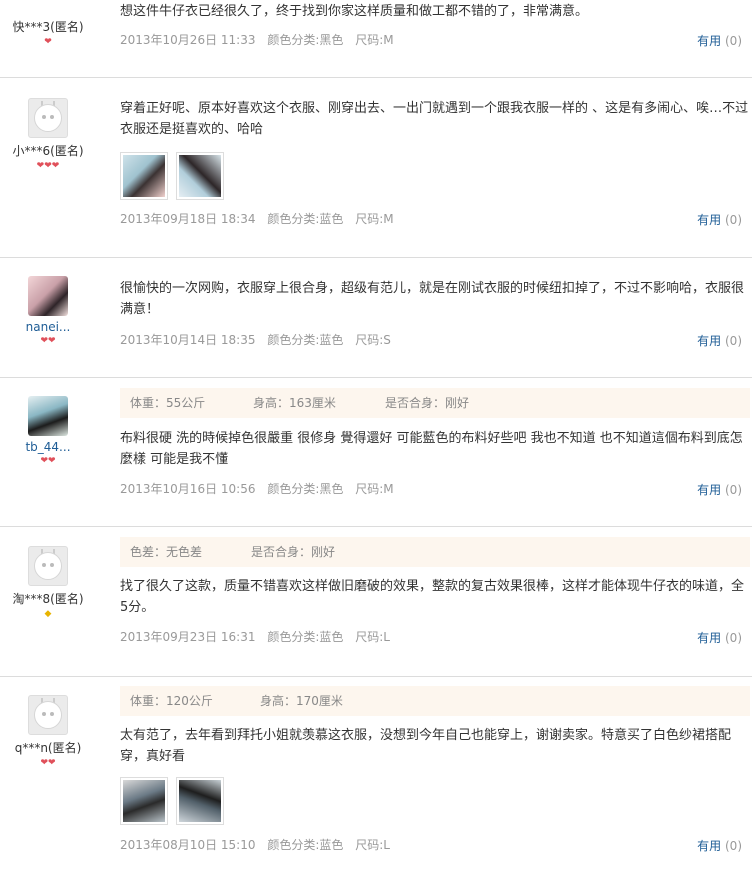 This screenshot has width=754, height=873. What do you see at coordinates (48, 26) in the screenshot?
I see `reviewer-name: 快***3(匿名)` at bounding box center [48, 26].